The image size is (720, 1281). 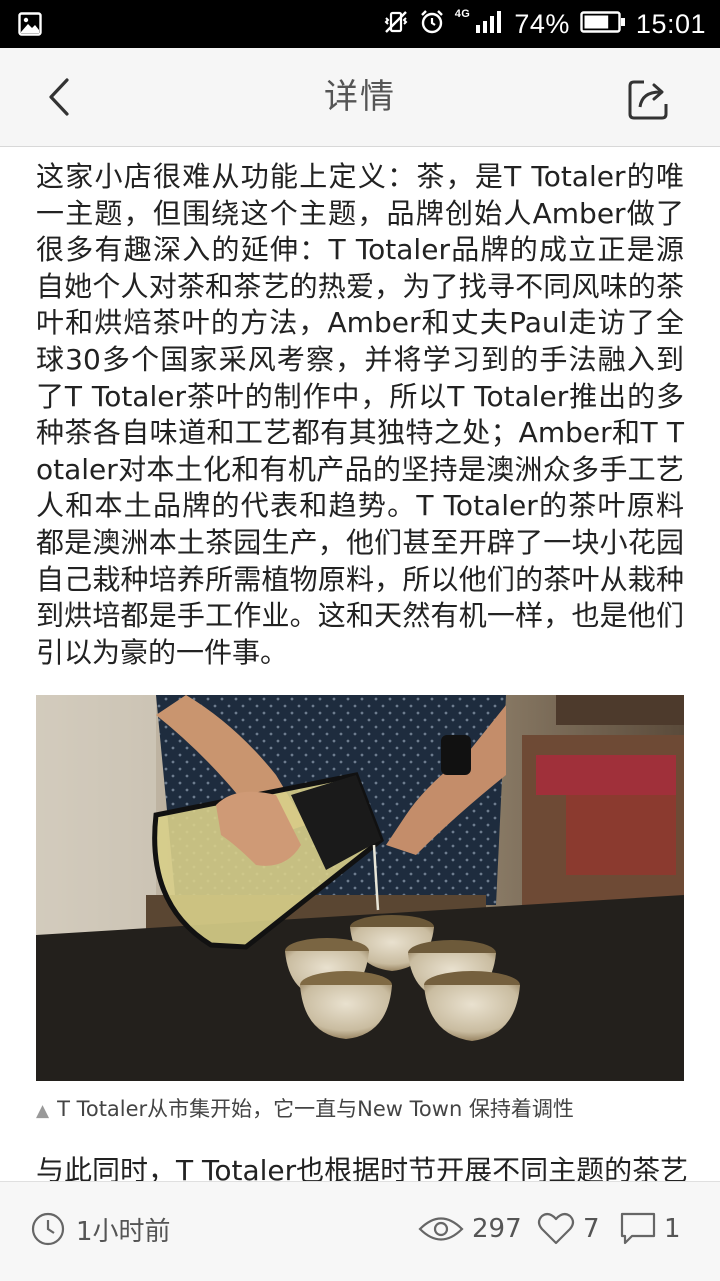 What do you see at coordinates (672, 1229) in the screenshot?
I see `comments-value: 1` at bounding box center [672, 1229].